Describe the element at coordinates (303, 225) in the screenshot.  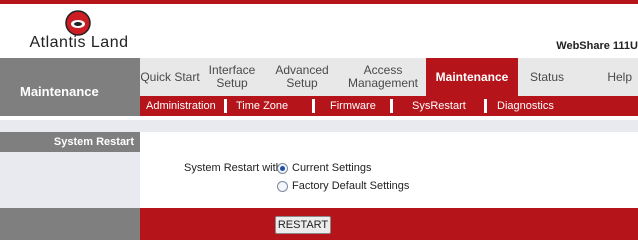
I see `restart-button: RESTART` at that location.